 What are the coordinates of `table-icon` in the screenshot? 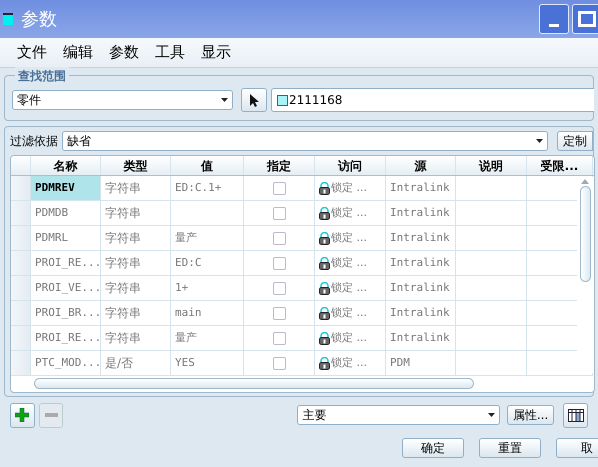 It's located at (576, 415).